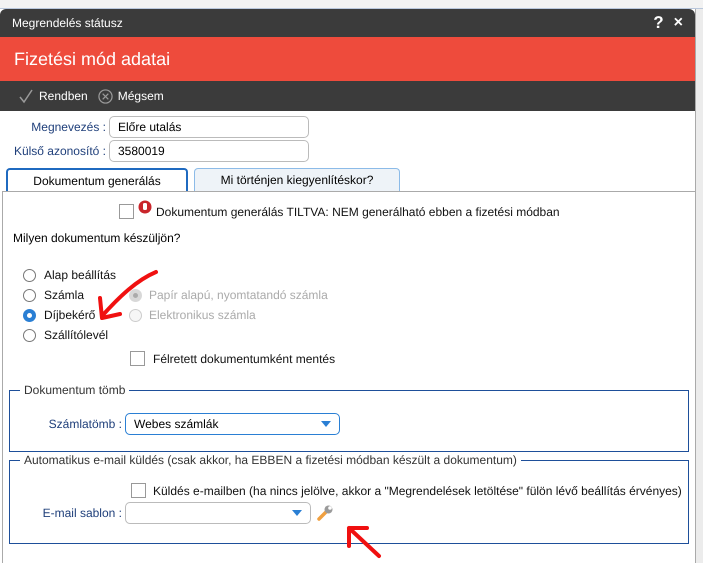 The width and height of the screenshot is (703, 563). I want to click on field-label: Külső azonosító :, so click(59, 151).